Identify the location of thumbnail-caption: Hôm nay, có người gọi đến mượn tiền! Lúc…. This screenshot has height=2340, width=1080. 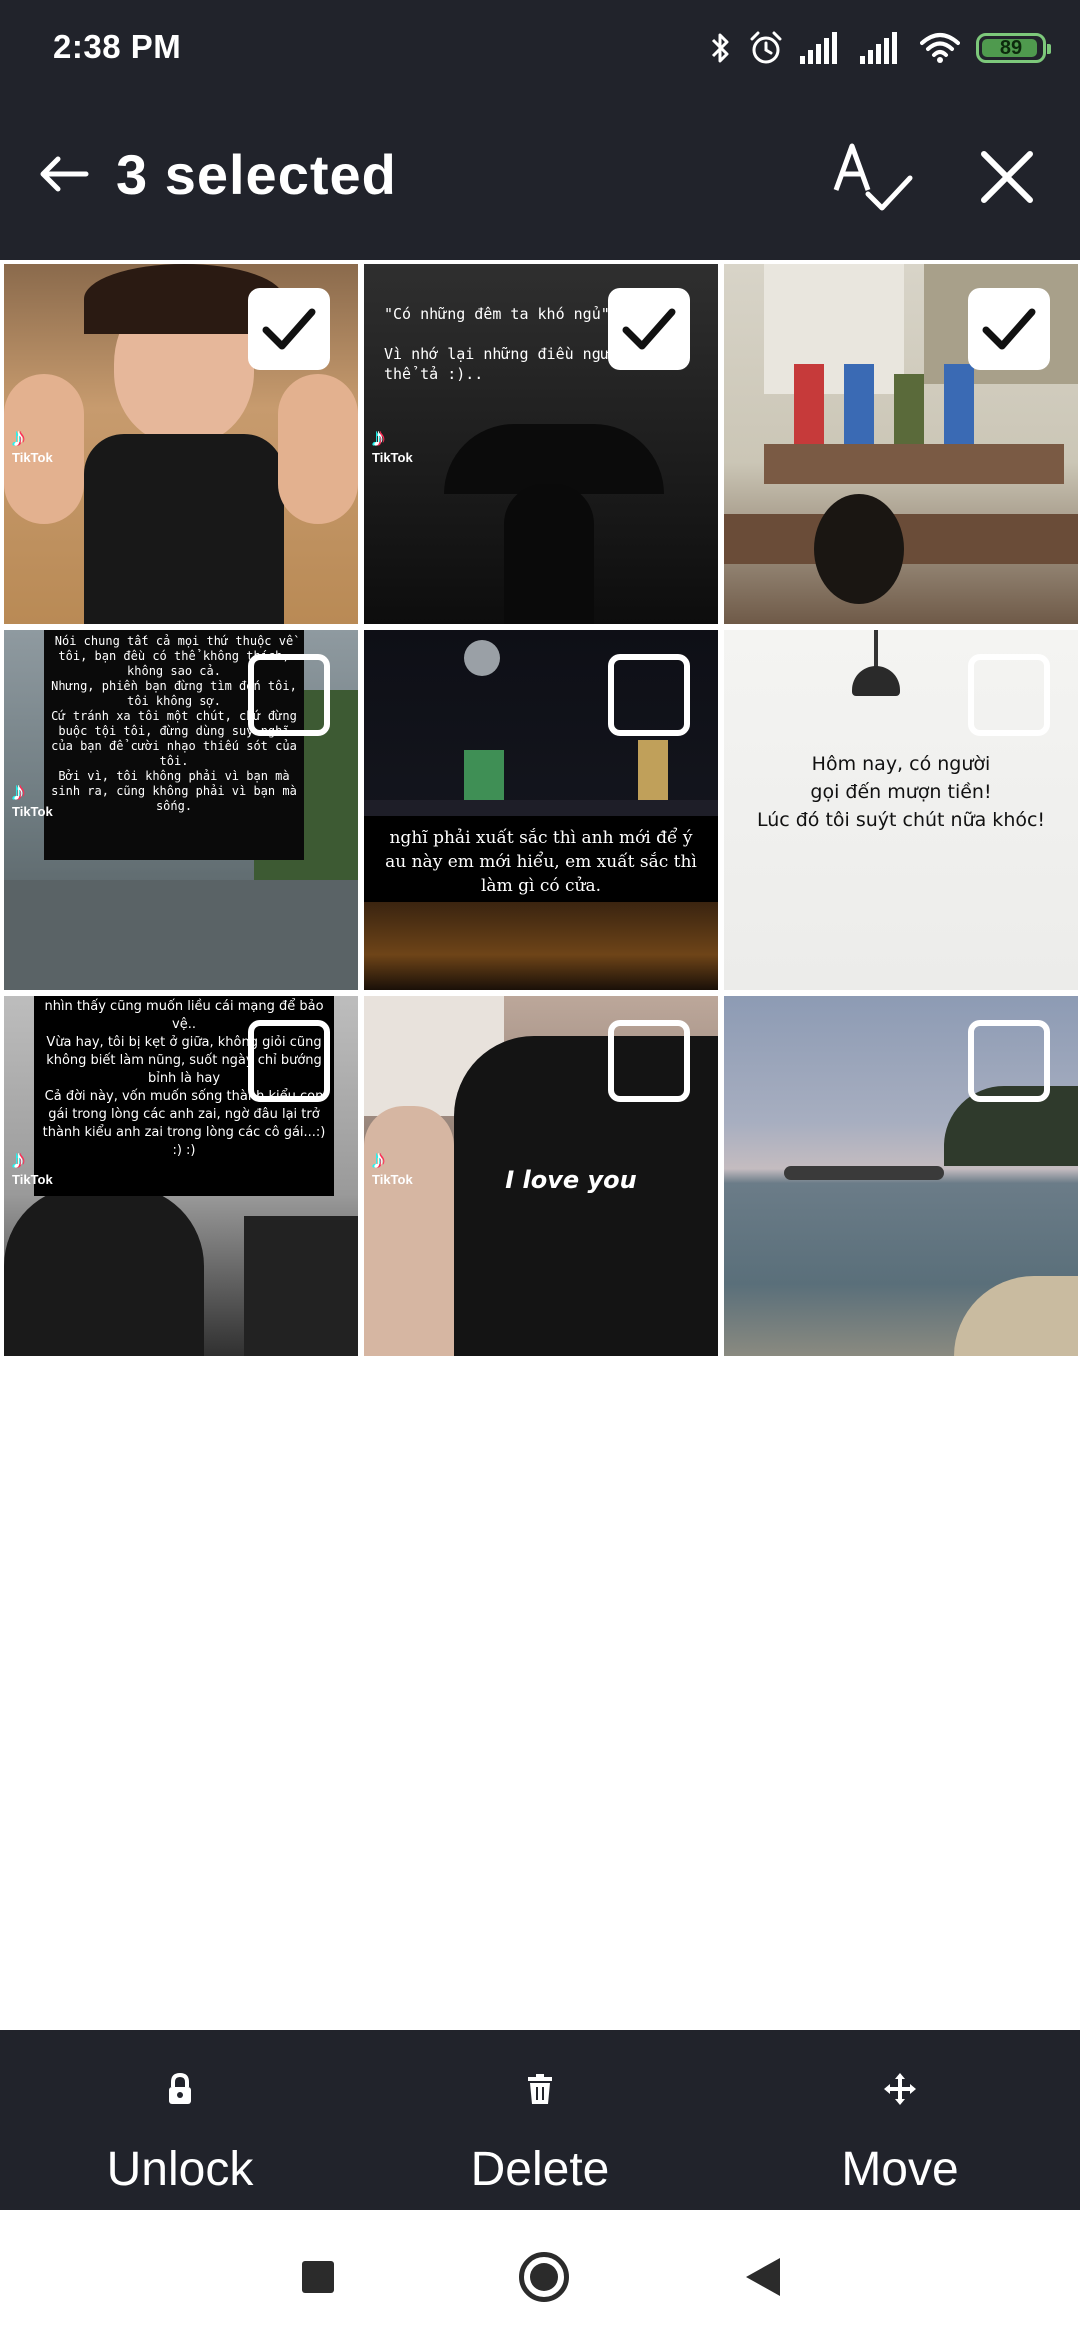
(901, 792).